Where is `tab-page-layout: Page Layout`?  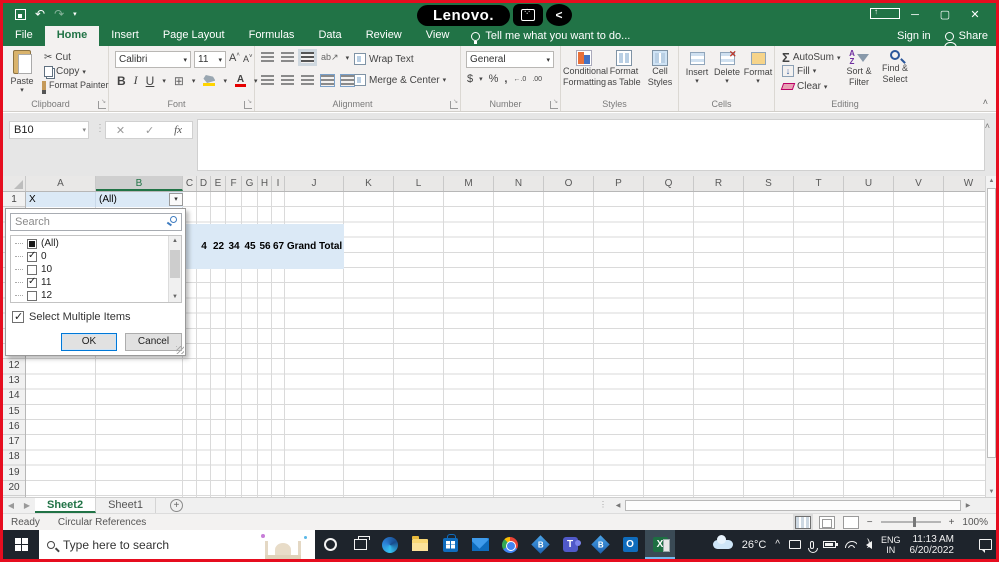
tab-page-layout: Page Layout is located at coordinates (194, 36).